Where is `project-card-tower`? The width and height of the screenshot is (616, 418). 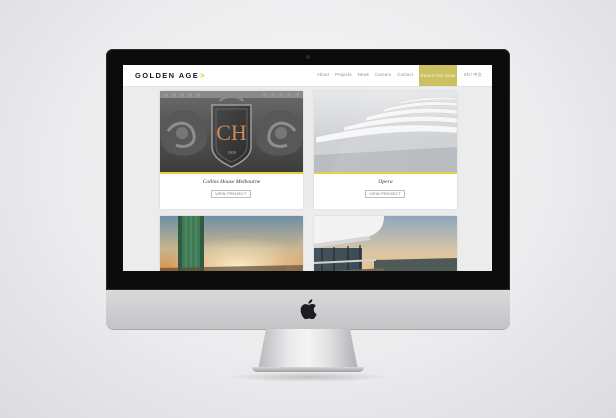
project-card-tower is located at coordinates (231, 243).